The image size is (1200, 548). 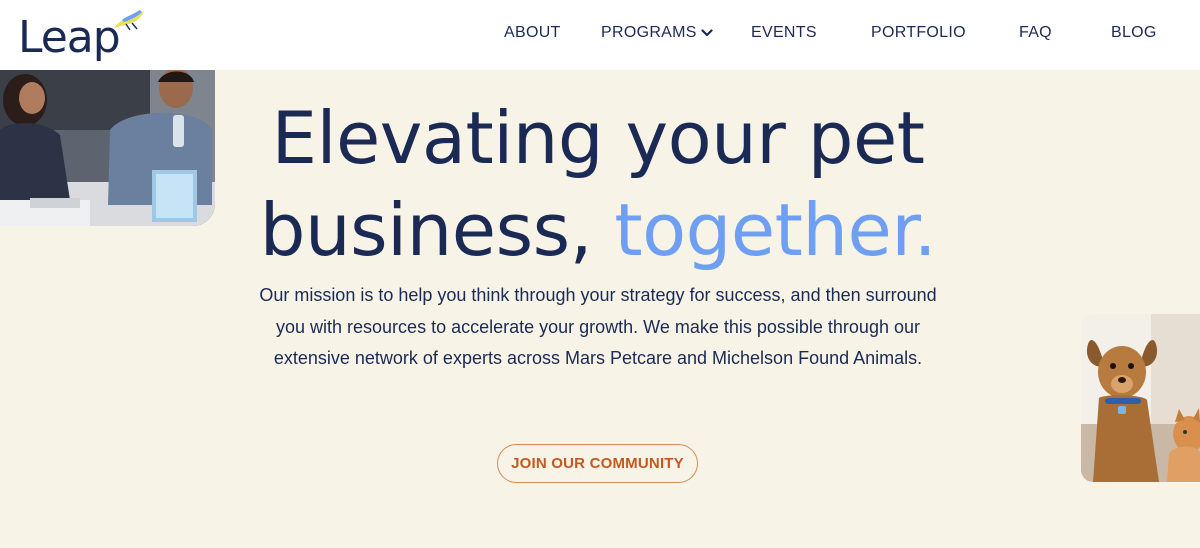 What do you see at coordinates (775, 230) in the screenshot?
I see `headline-accent: together.` at bounding box center [775, 230].